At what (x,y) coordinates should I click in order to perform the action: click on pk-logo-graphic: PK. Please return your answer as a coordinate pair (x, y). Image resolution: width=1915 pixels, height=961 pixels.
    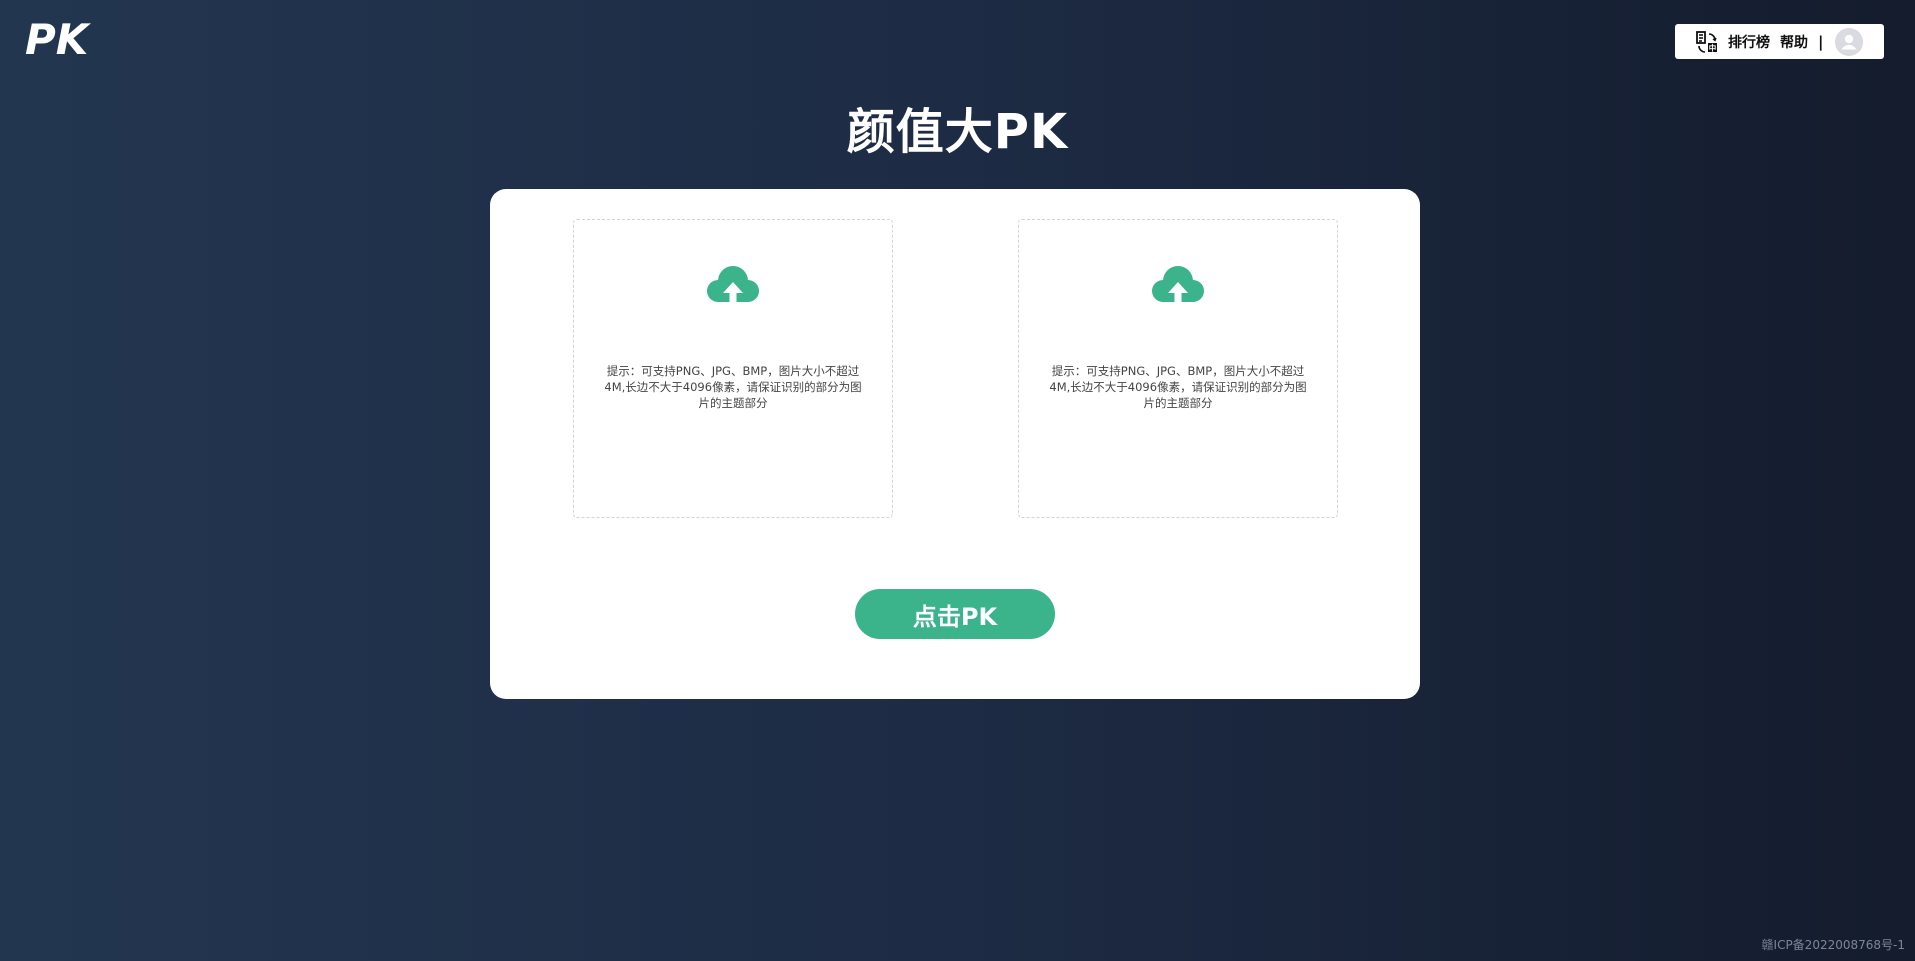
    Looking at the image, I should click on (58, 39).